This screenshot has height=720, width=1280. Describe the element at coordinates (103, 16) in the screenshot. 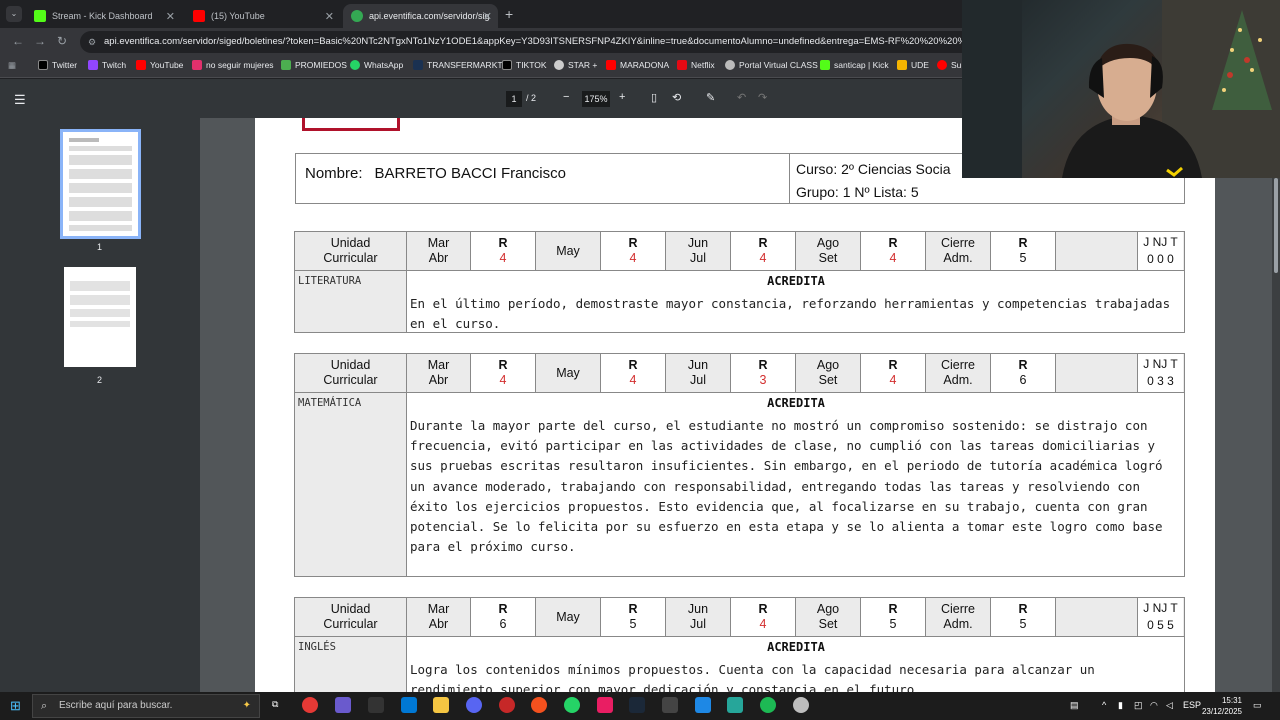

I see `tab-kick-dashboard: Stream - Kick Dashboard ✕` at that location.